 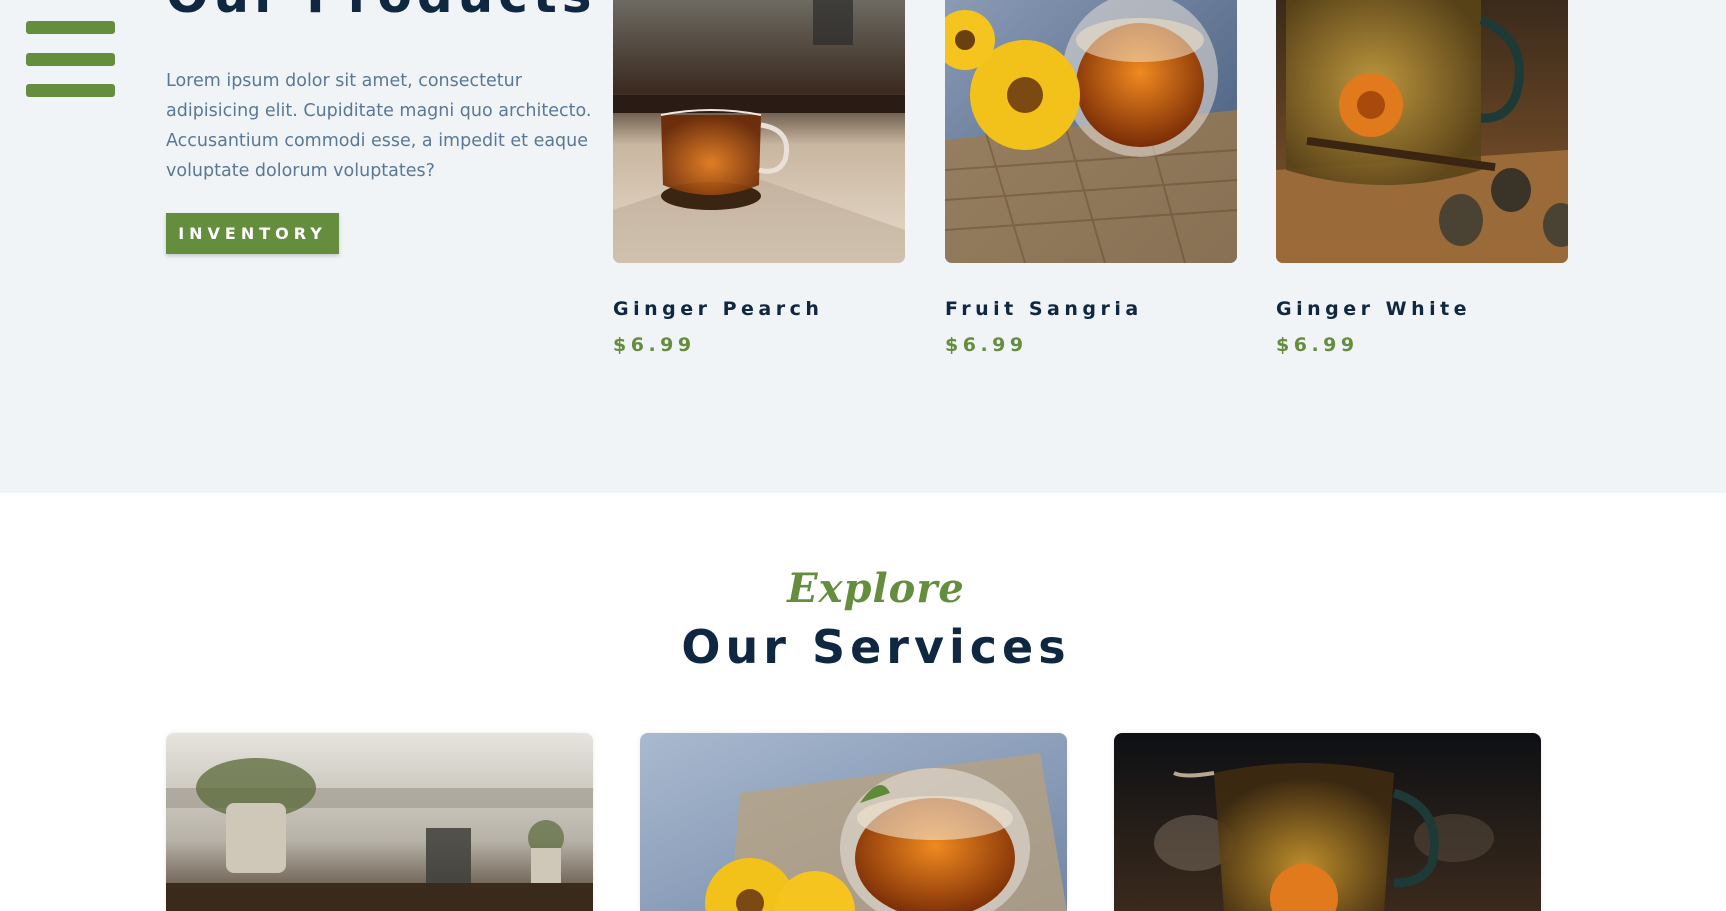 I want to click on inventory-button: INVENTORY, so click(x=252, y=233).